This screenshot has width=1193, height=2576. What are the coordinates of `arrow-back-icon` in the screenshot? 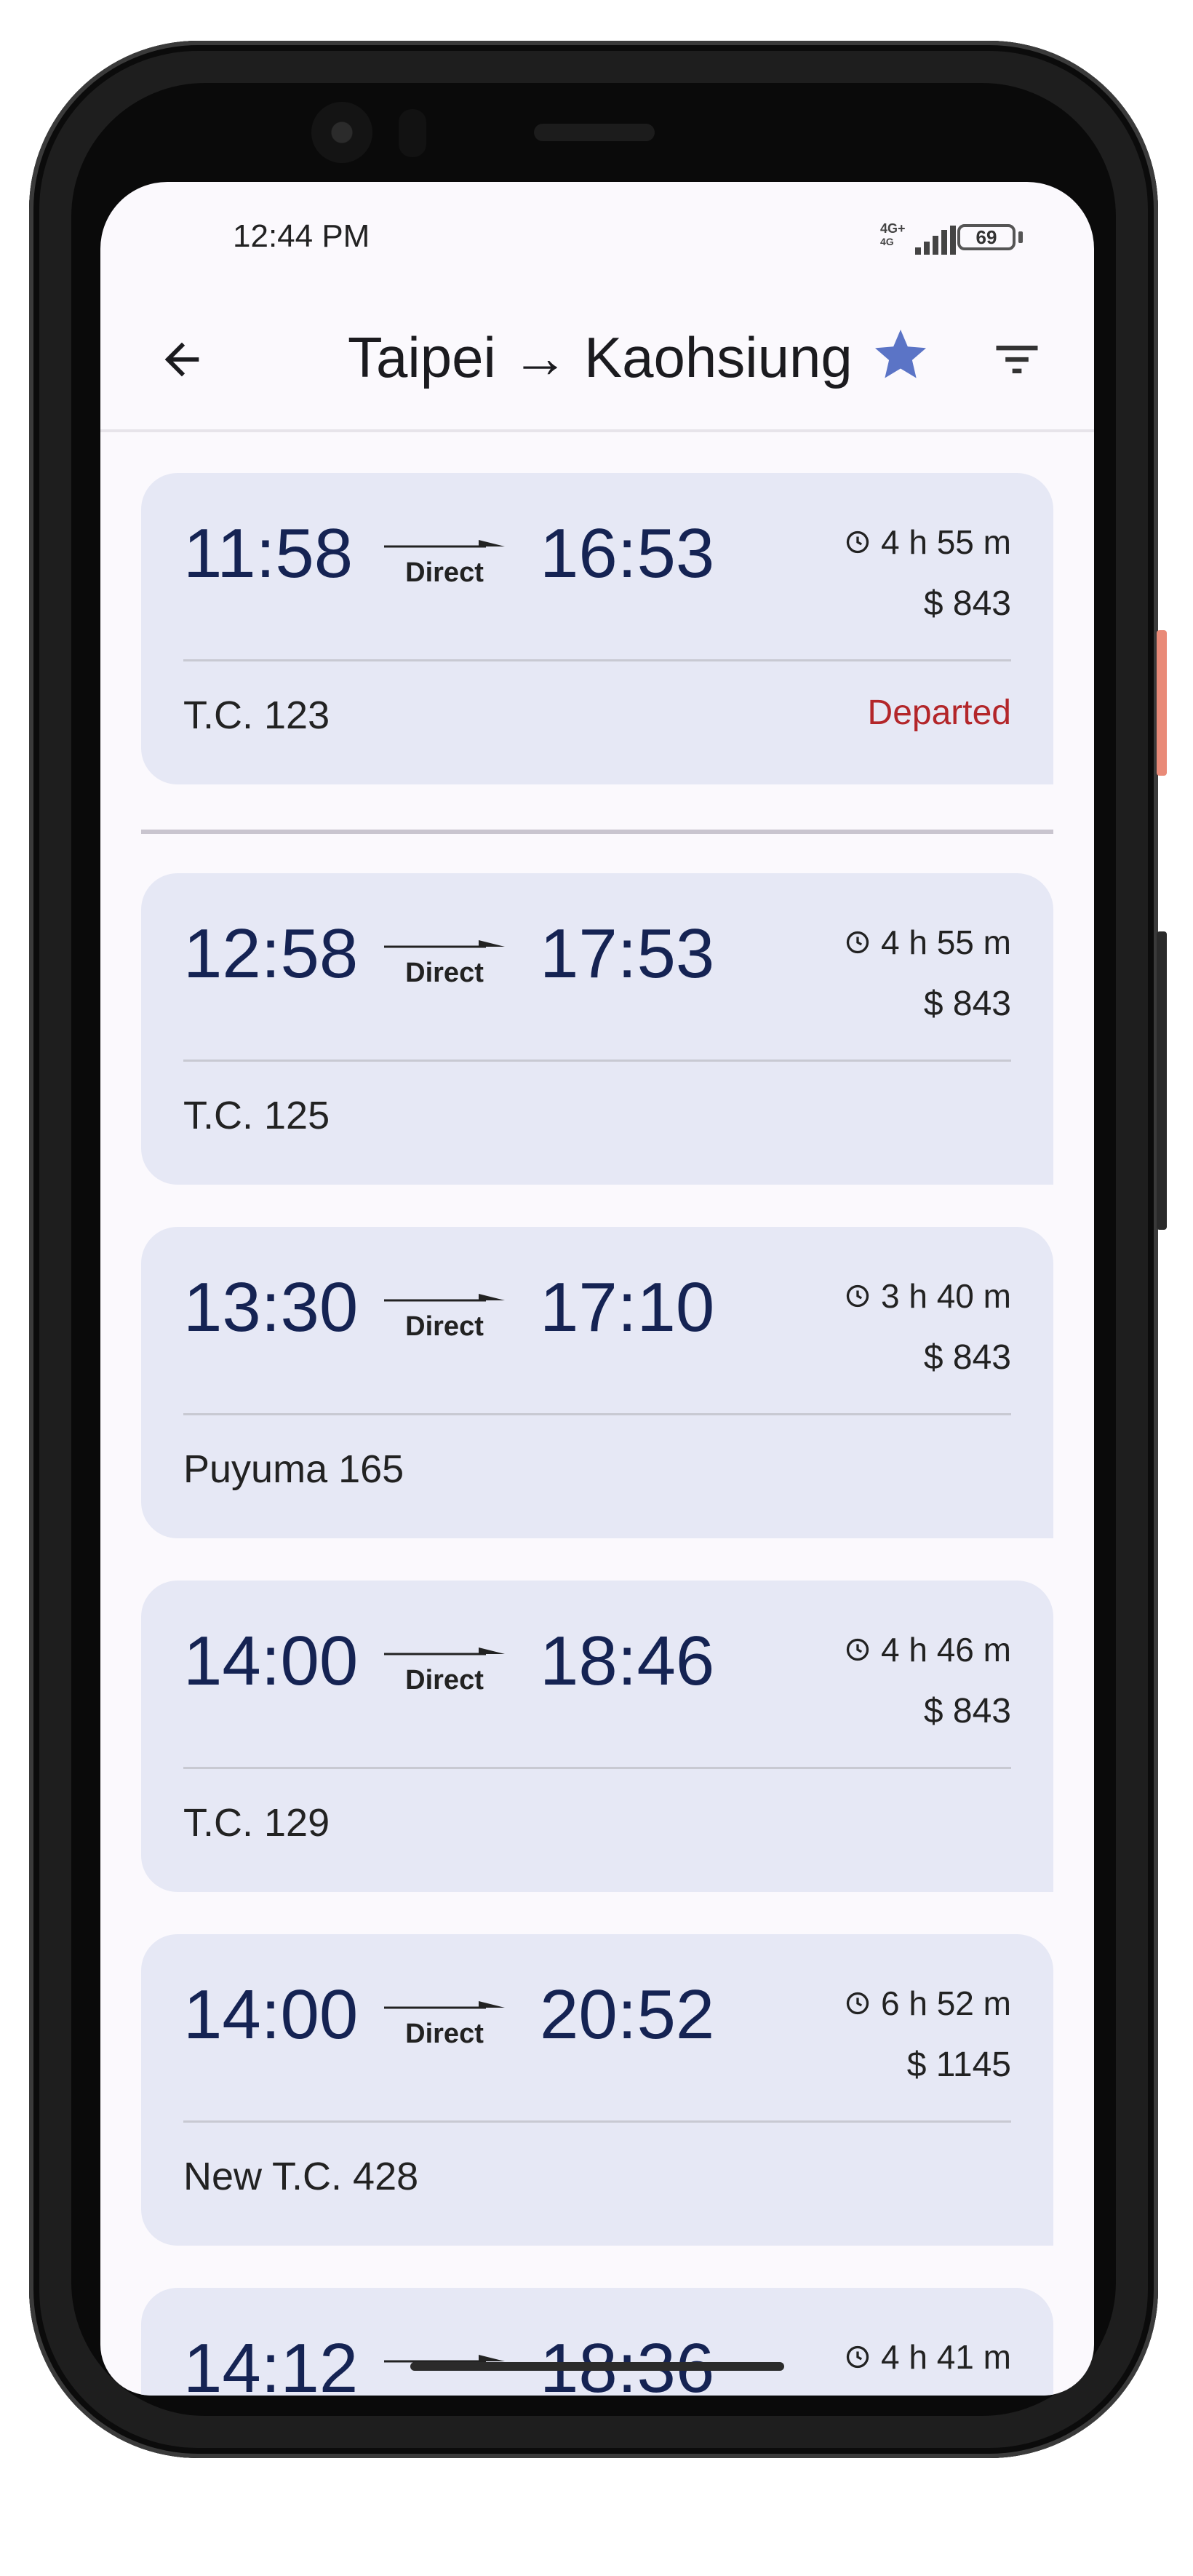 It's located at (181, 359).